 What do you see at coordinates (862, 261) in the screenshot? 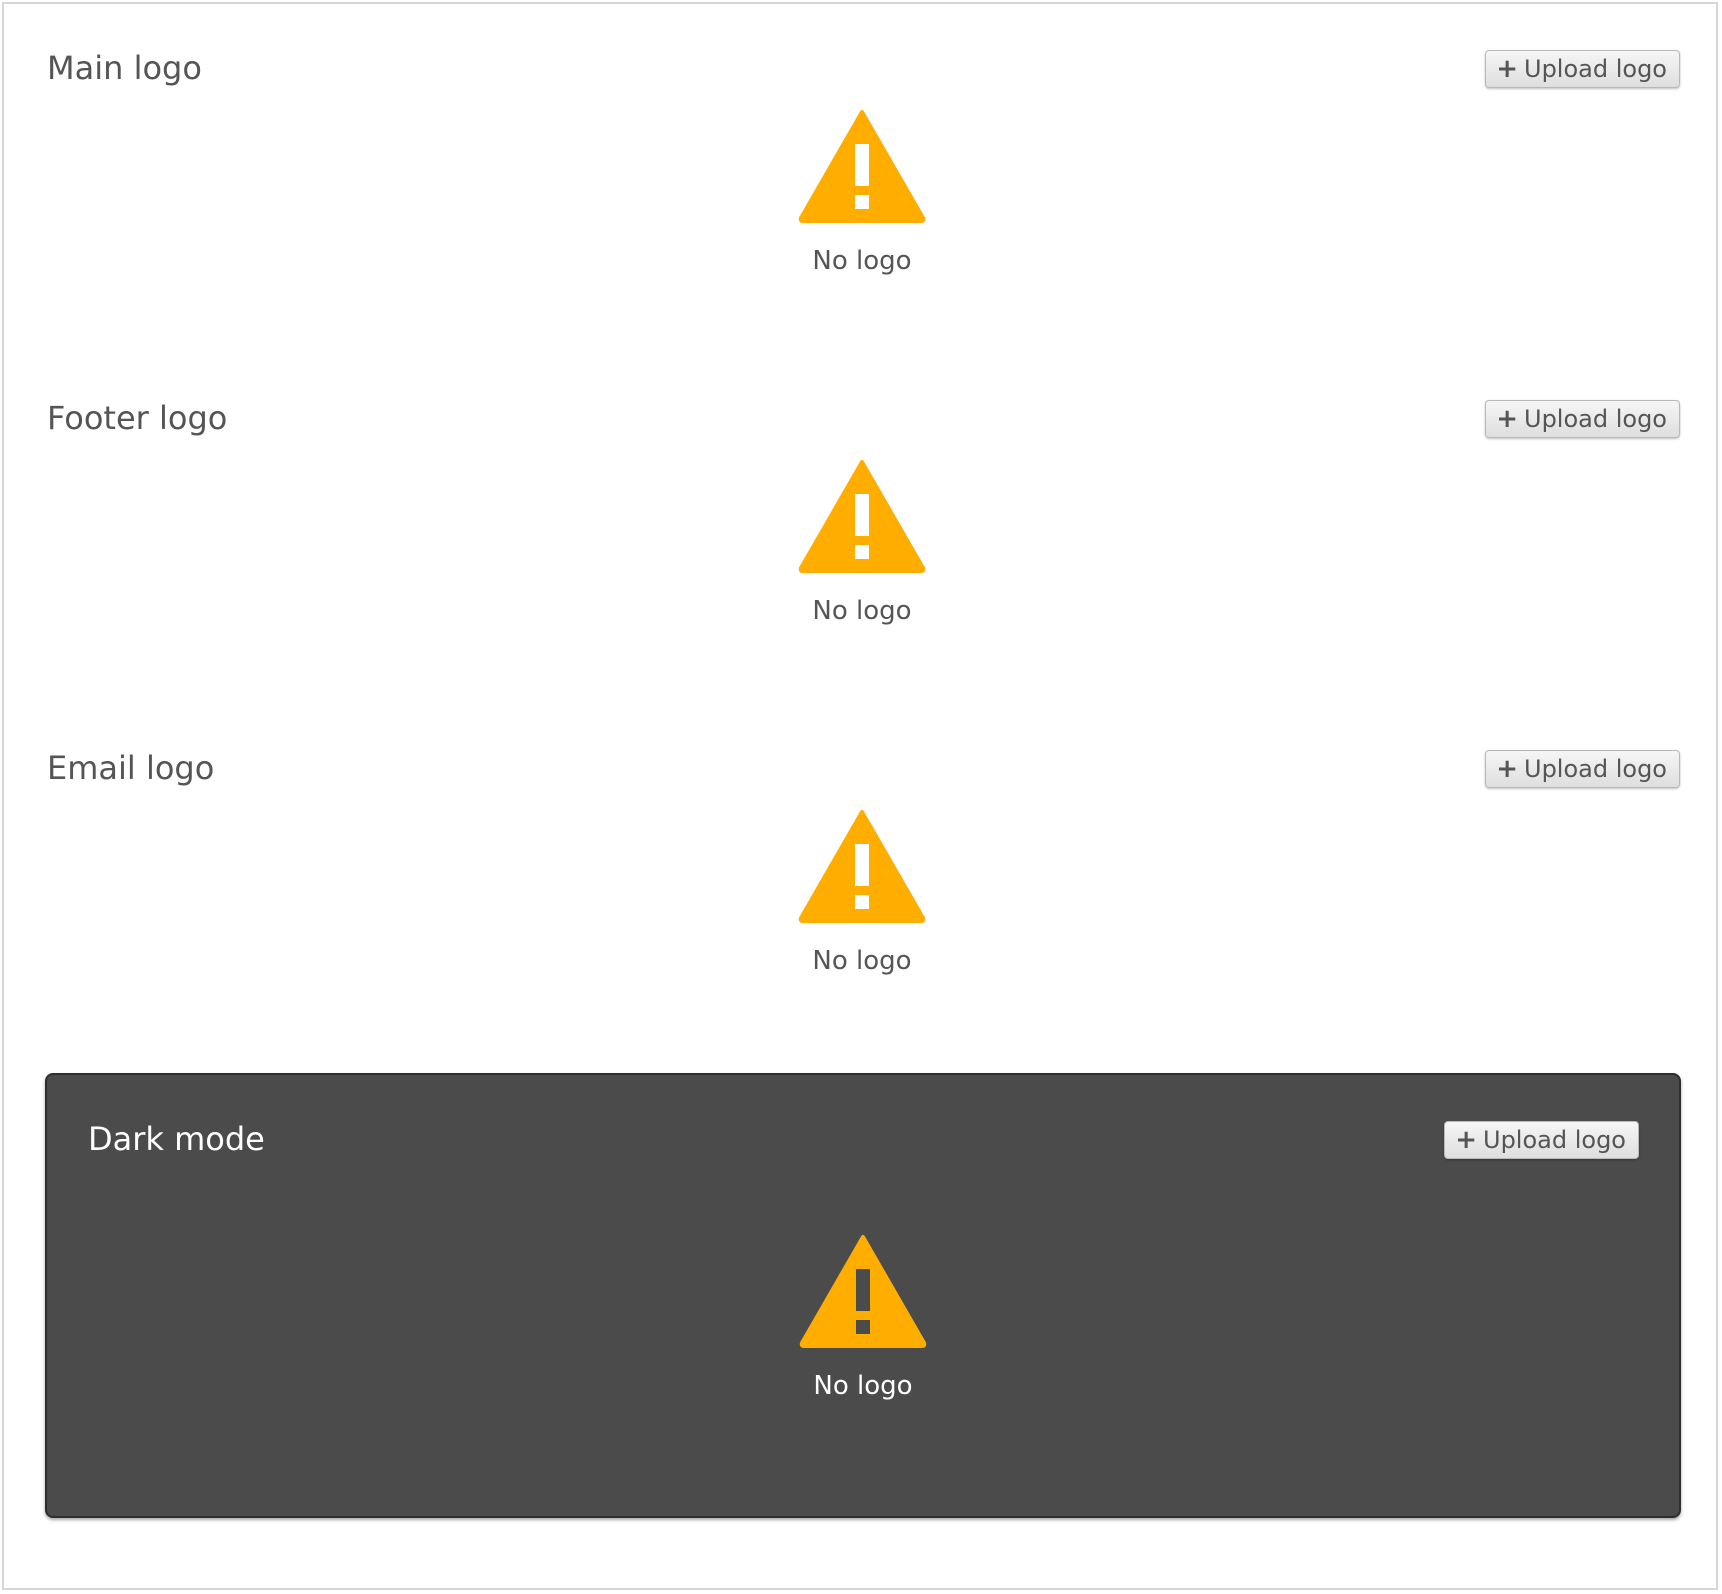
I see `main-logo-status: No logo` at bounding box center [862, 261].